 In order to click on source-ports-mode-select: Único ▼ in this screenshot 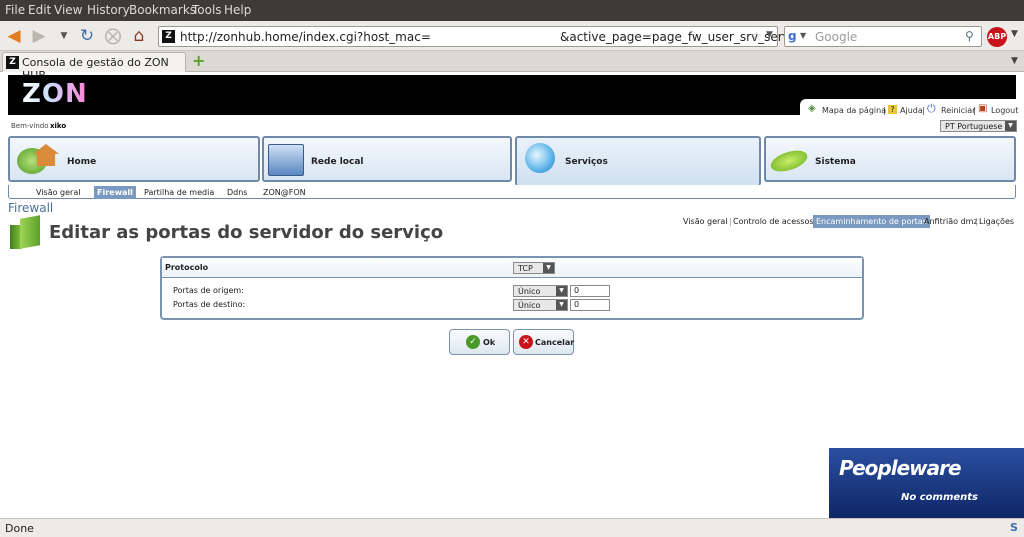, I will do `click(540, 291)`.